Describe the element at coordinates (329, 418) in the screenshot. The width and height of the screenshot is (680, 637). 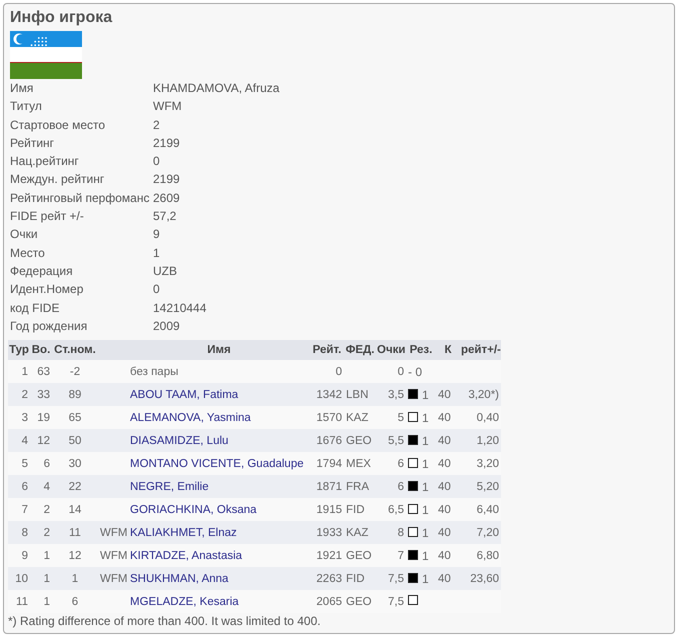
I see `table-cell-text: 1570` at that location.